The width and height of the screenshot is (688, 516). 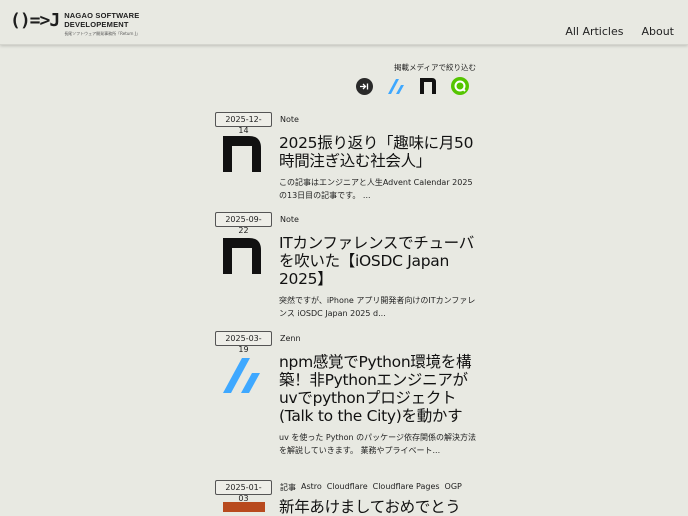 What do you see at coordinates (244, 378) in the screenshot?
I see `zenn-logo-thumbnail` at bounding box center [244, 378].